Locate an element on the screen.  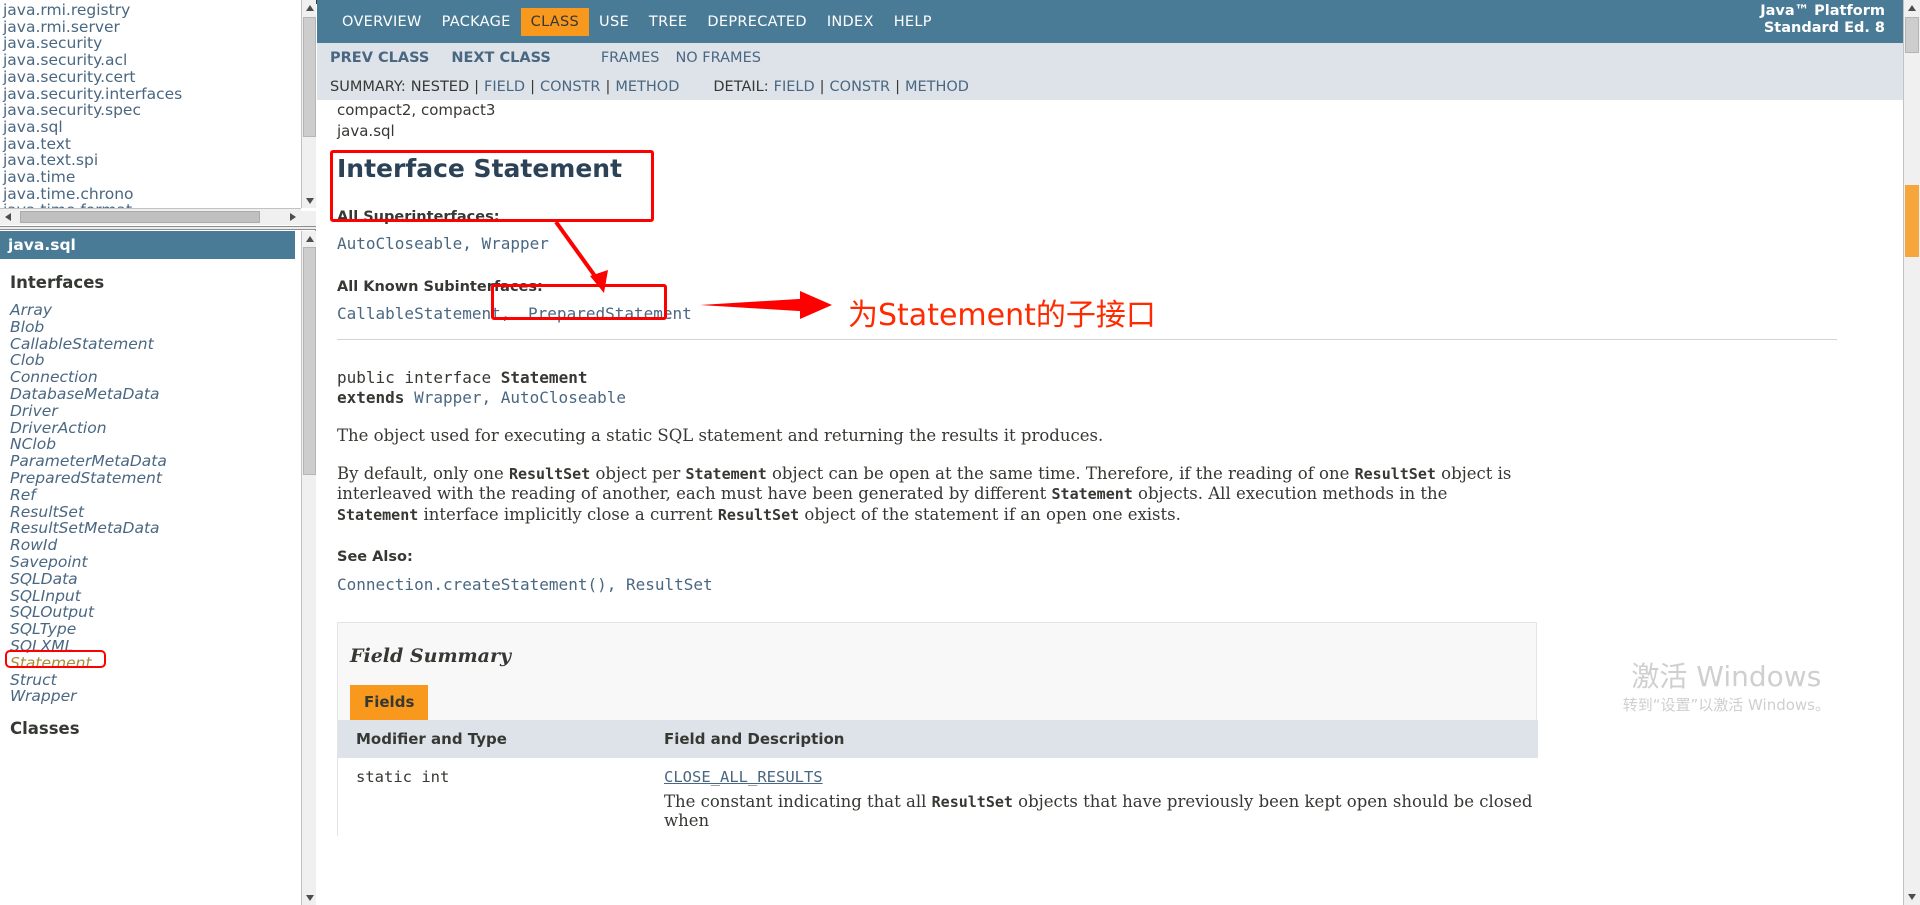
package-link: java.sql is located at coordinates (149, 127).